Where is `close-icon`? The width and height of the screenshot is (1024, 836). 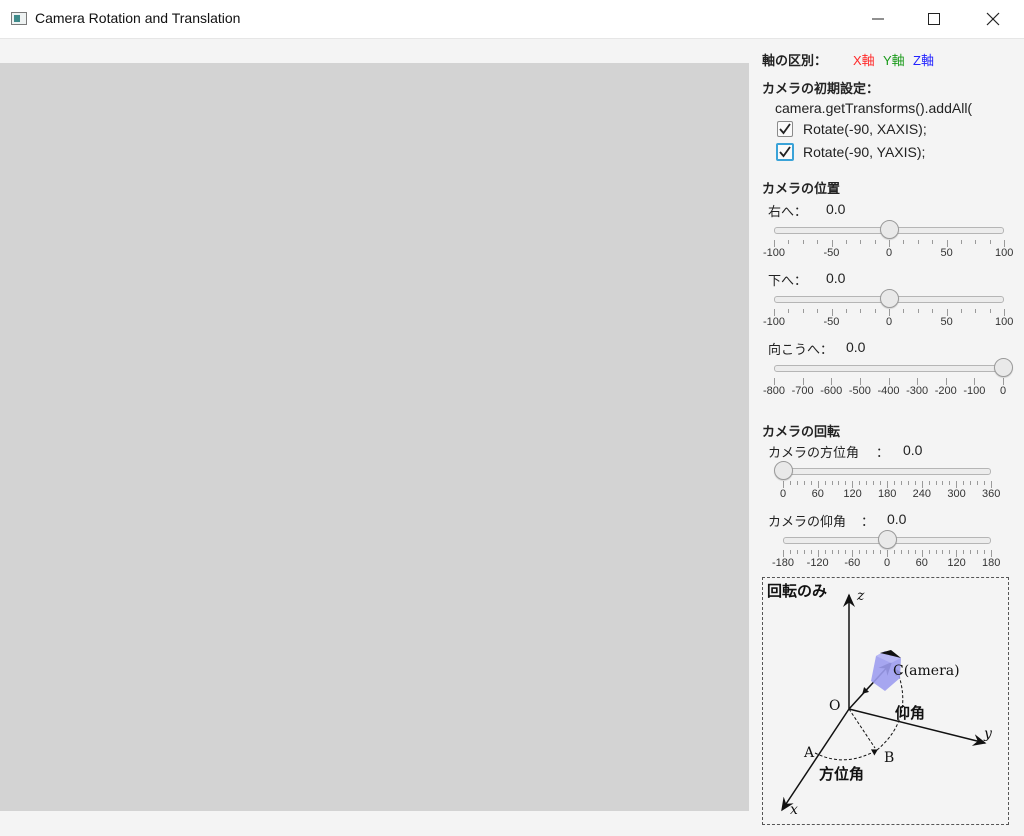 close-icon is located at coordinates (993, 19).